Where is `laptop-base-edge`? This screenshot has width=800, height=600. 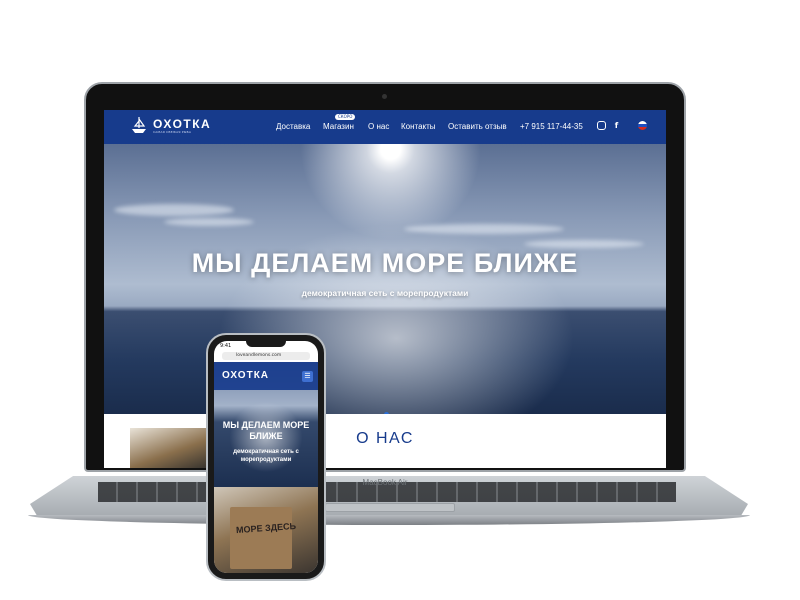 laptop-base-edge is located at coordinates (389, 520).